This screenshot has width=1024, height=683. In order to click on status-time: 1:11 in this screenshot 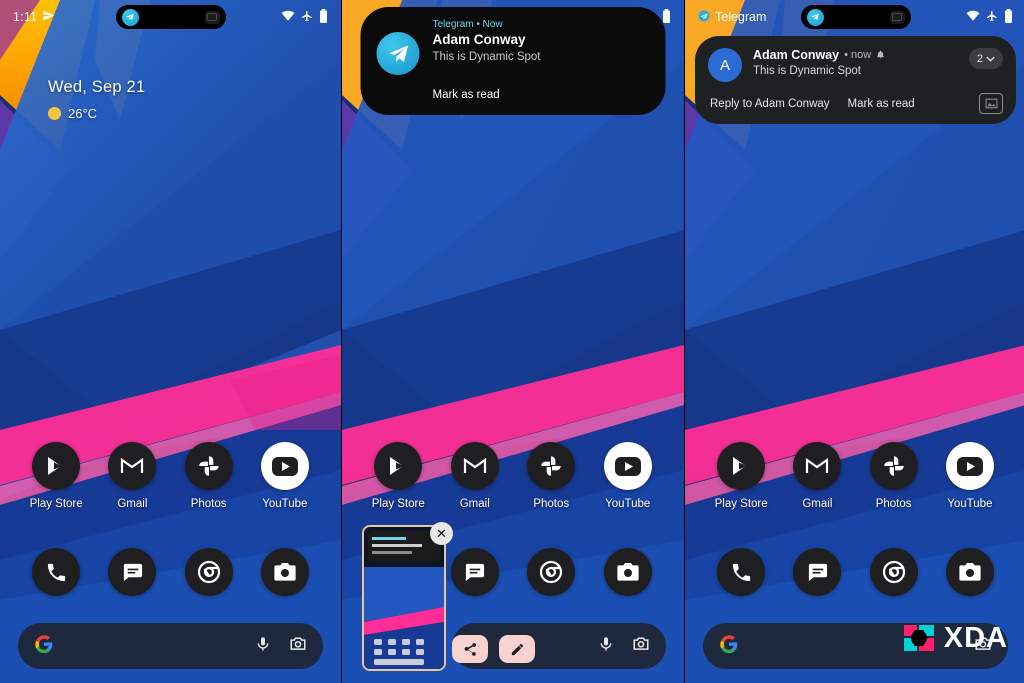, I will do `click(25, 17)`.